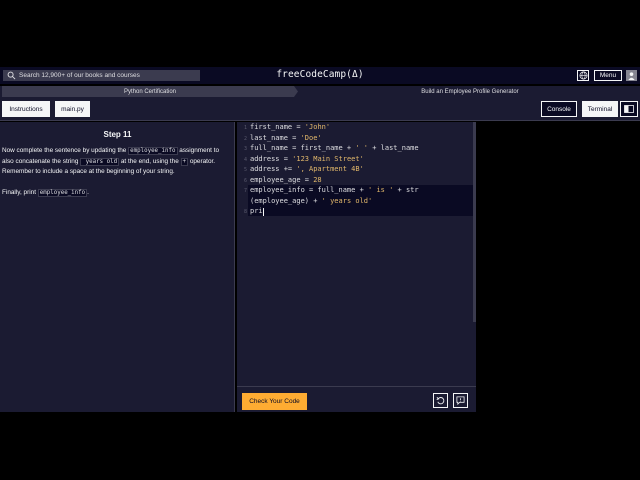 The image size is (640, 480). I want to click on instruction-paragraph: Finally, print employee_info., so click(45, 192).